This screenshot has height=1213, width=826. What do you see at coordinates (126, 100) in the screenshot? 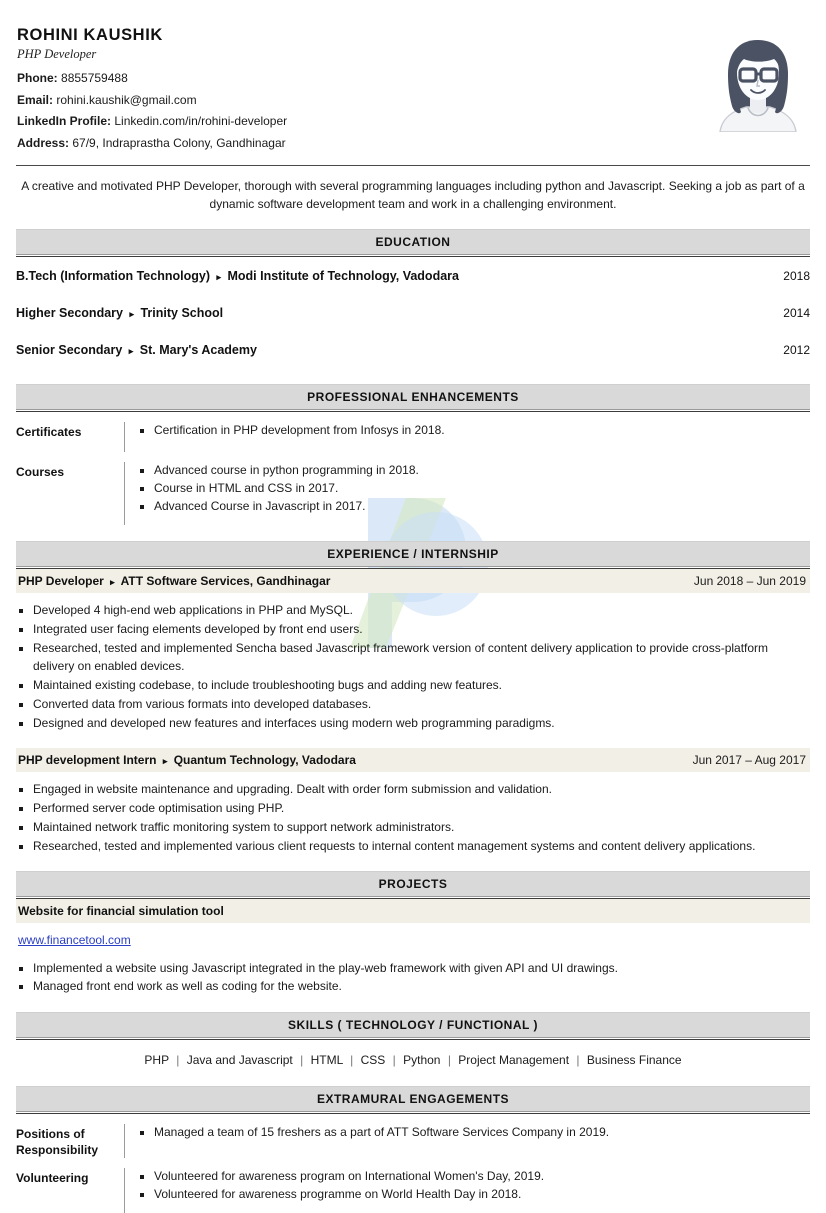
I see `contact-email-value: rohini.kaushik@gmail.com` at bounding box center [126, 100].